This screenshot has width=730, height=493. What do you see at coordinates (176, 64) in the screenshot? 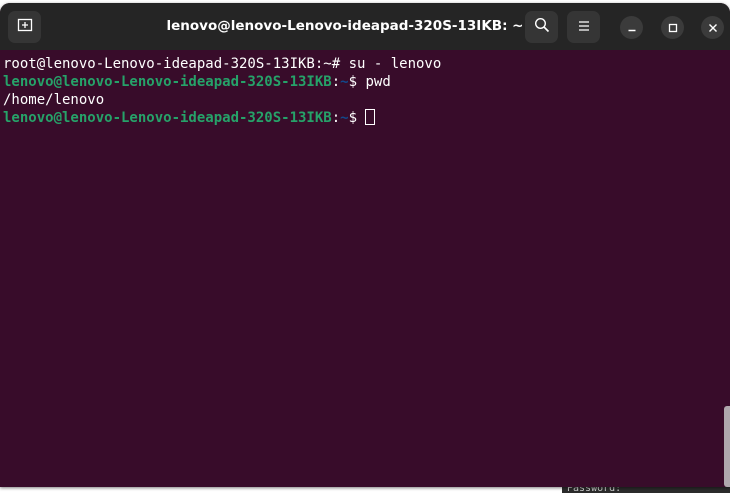
I see `root-prompt: root@lenovo-Lenovo-ideapad-320S-13IKB:~#` at bounding box center [176, 64].